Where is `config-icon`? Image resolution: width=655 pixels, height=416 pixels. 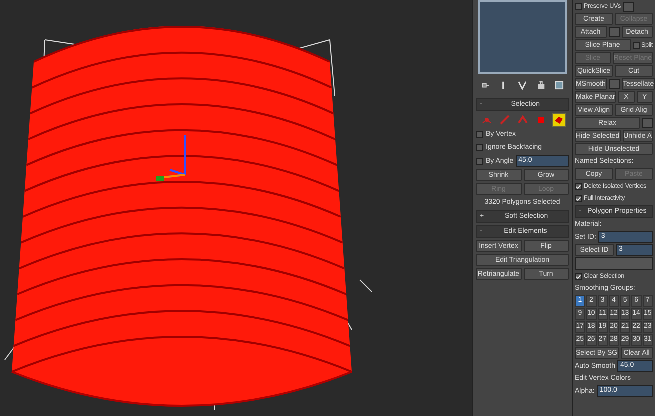
config-icon is located at coordinates (559, 85).